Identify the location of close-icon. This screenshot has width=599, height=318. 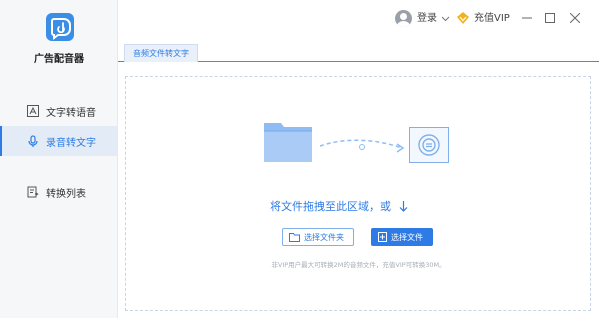
(575, 18).